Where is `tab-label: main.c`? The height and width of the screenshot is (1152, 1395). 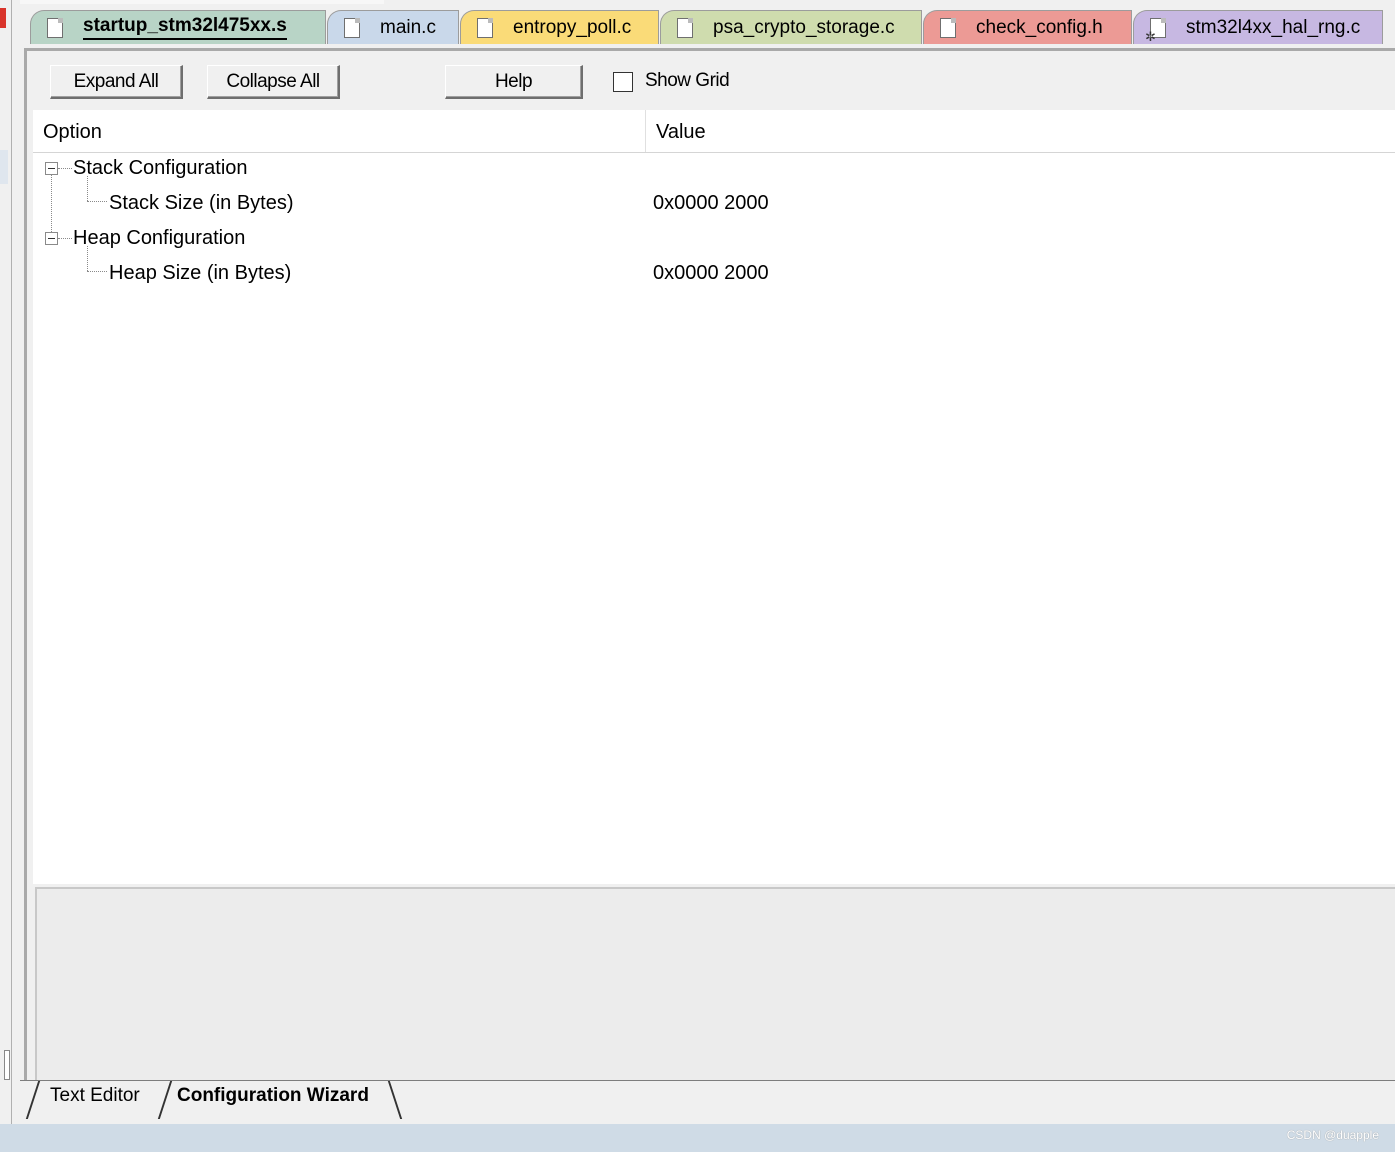
tab-label: main.c is located at coordinates (408, 27).